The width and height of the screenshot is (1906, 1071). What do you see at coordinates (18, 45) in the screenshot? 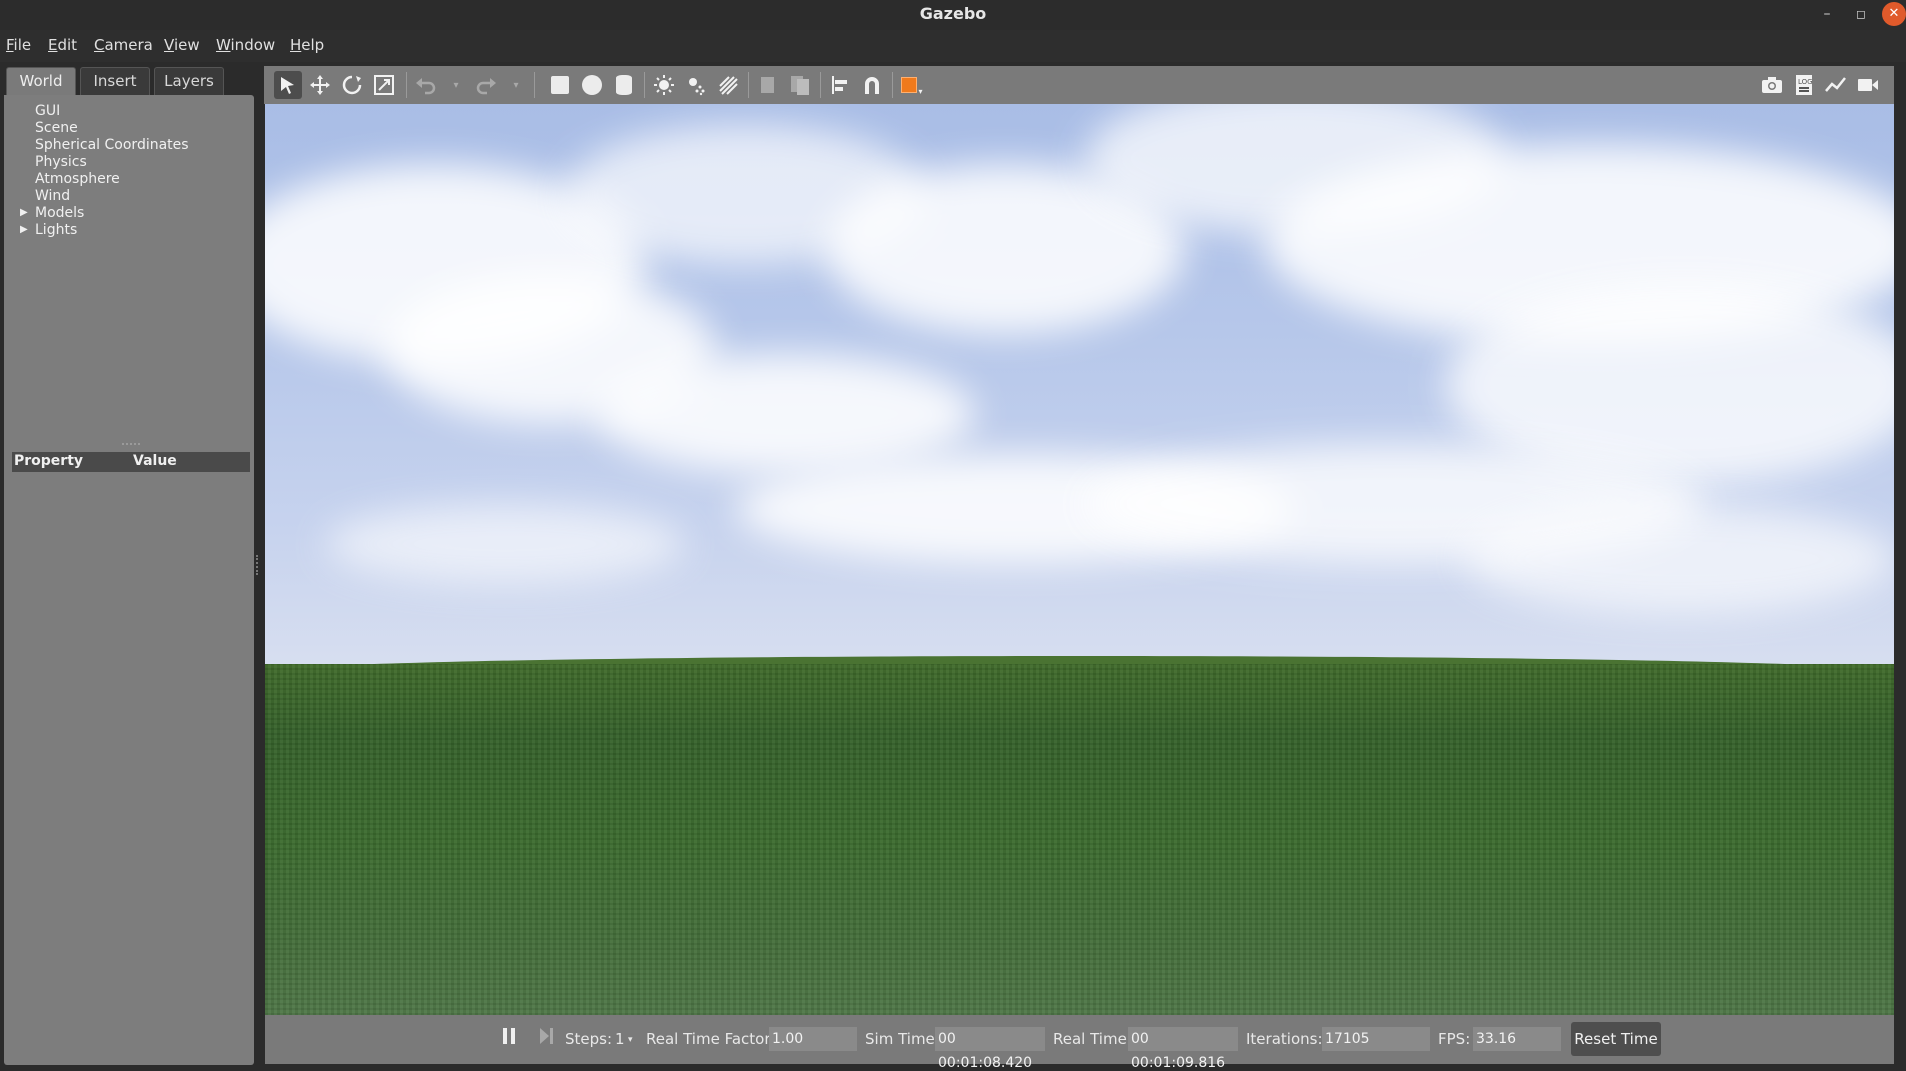
I see `menu-file: File` at bounding box center [18, 45].